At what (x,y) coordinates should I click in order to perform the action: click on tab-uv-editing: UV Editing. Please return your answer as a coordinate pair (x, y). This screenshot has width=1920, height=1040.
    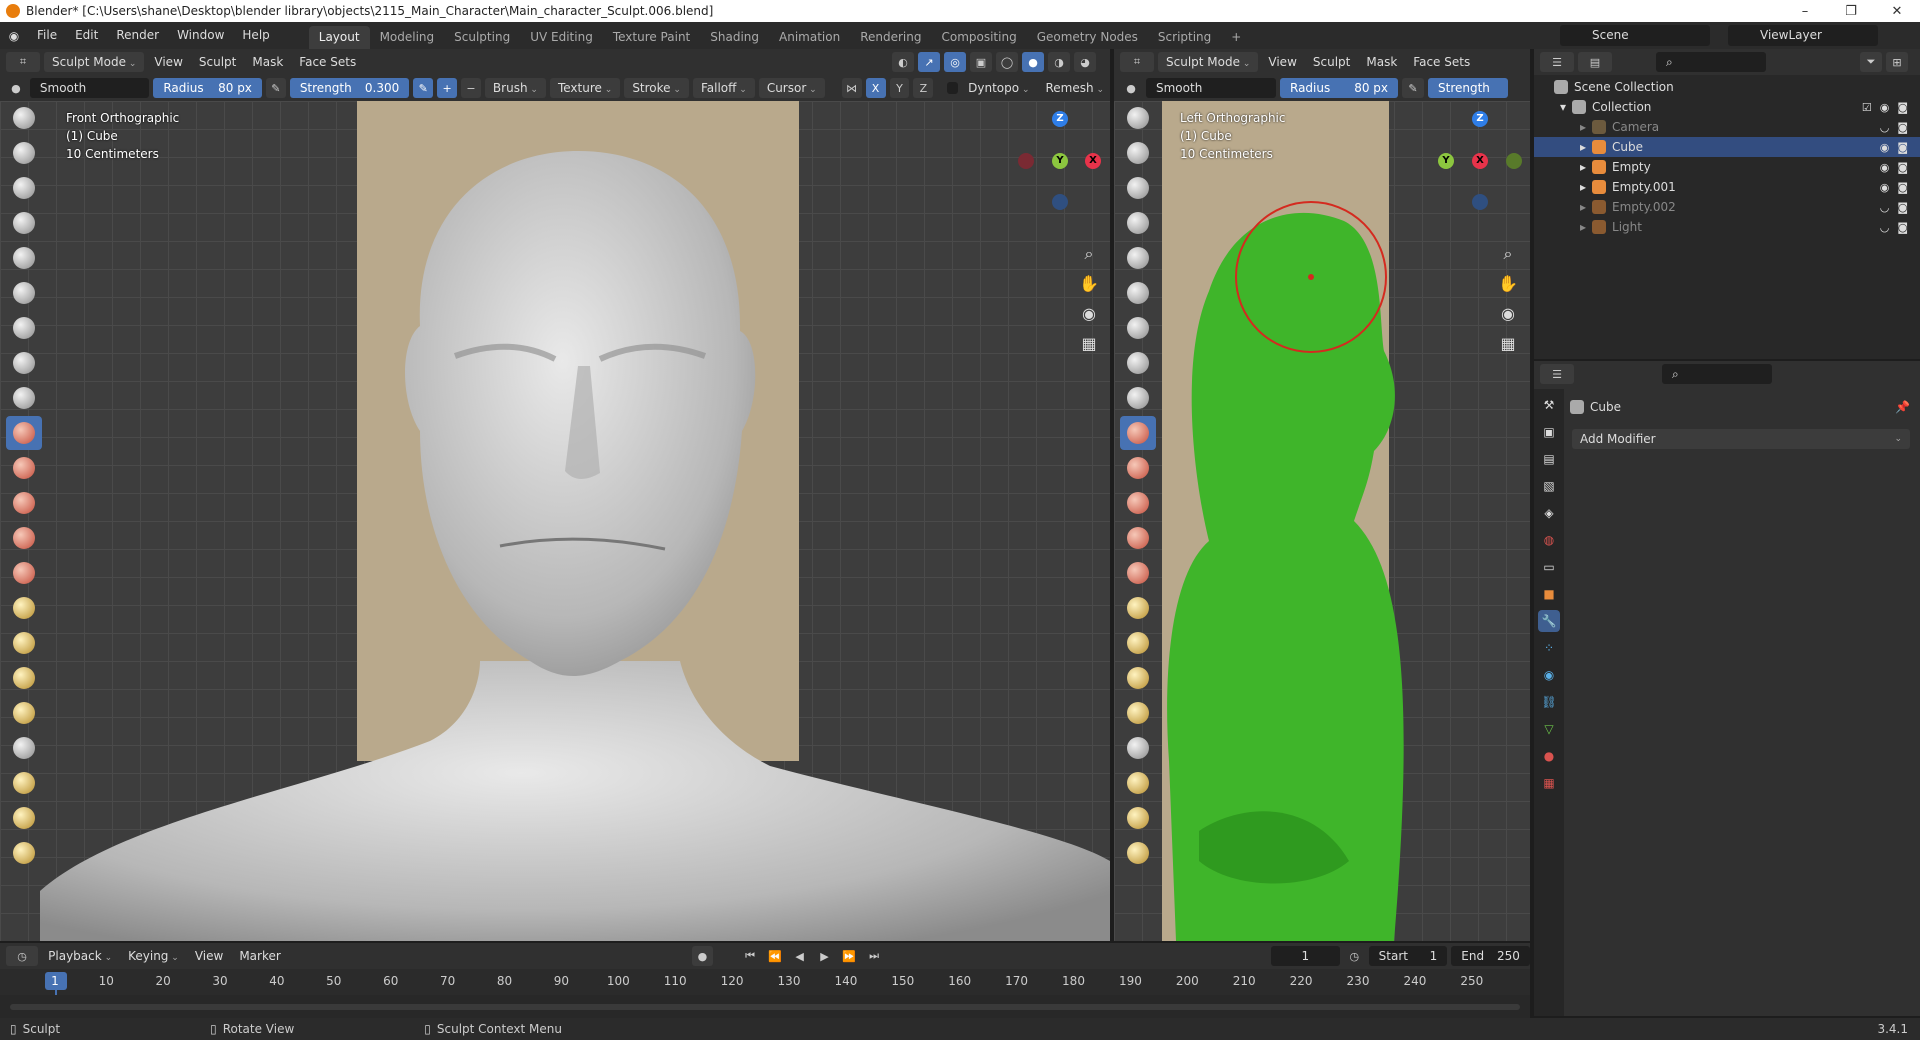
    Looking at the image, I should click on (561, 37).